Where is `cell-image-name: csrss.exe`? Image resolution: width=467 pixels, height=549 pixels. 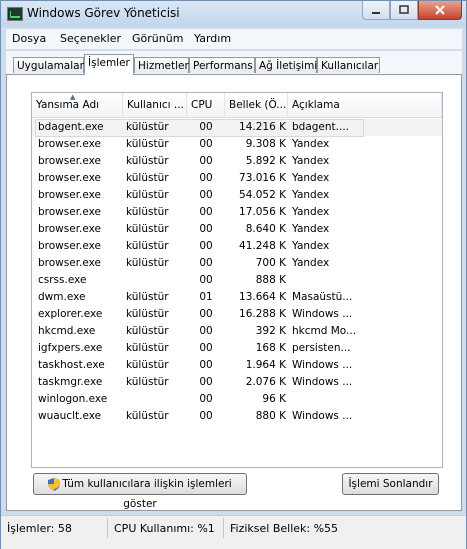 cell-image-name: csrss.exe is located at coordinates (62, 280).